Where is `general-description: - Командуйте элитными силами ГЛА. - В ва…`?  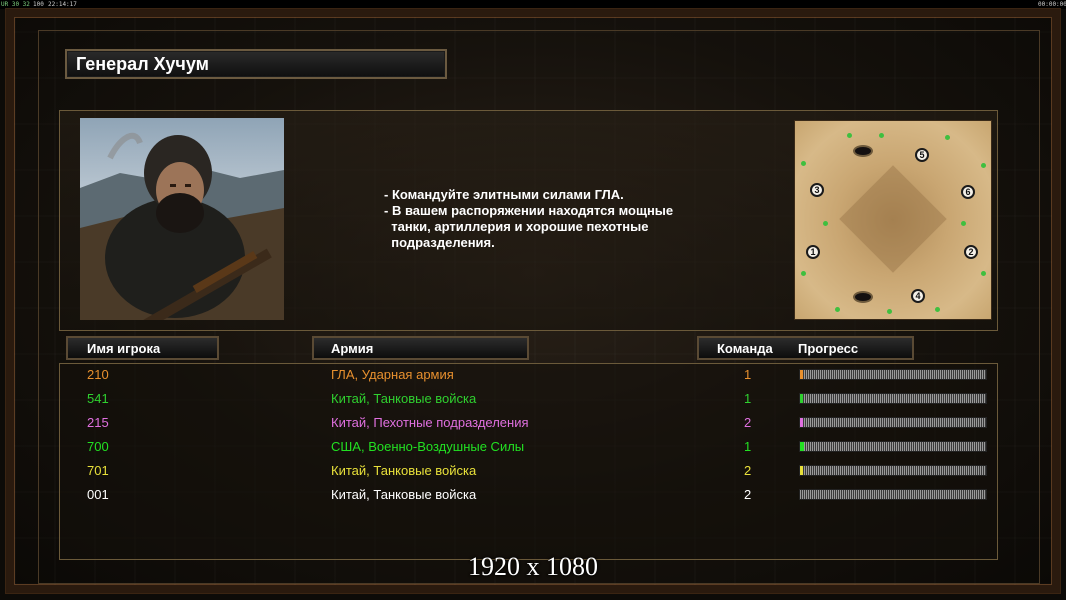
general-description: - Командуйте элитными силами ГЛА. - В ва… is located at coordinates (549, 219).